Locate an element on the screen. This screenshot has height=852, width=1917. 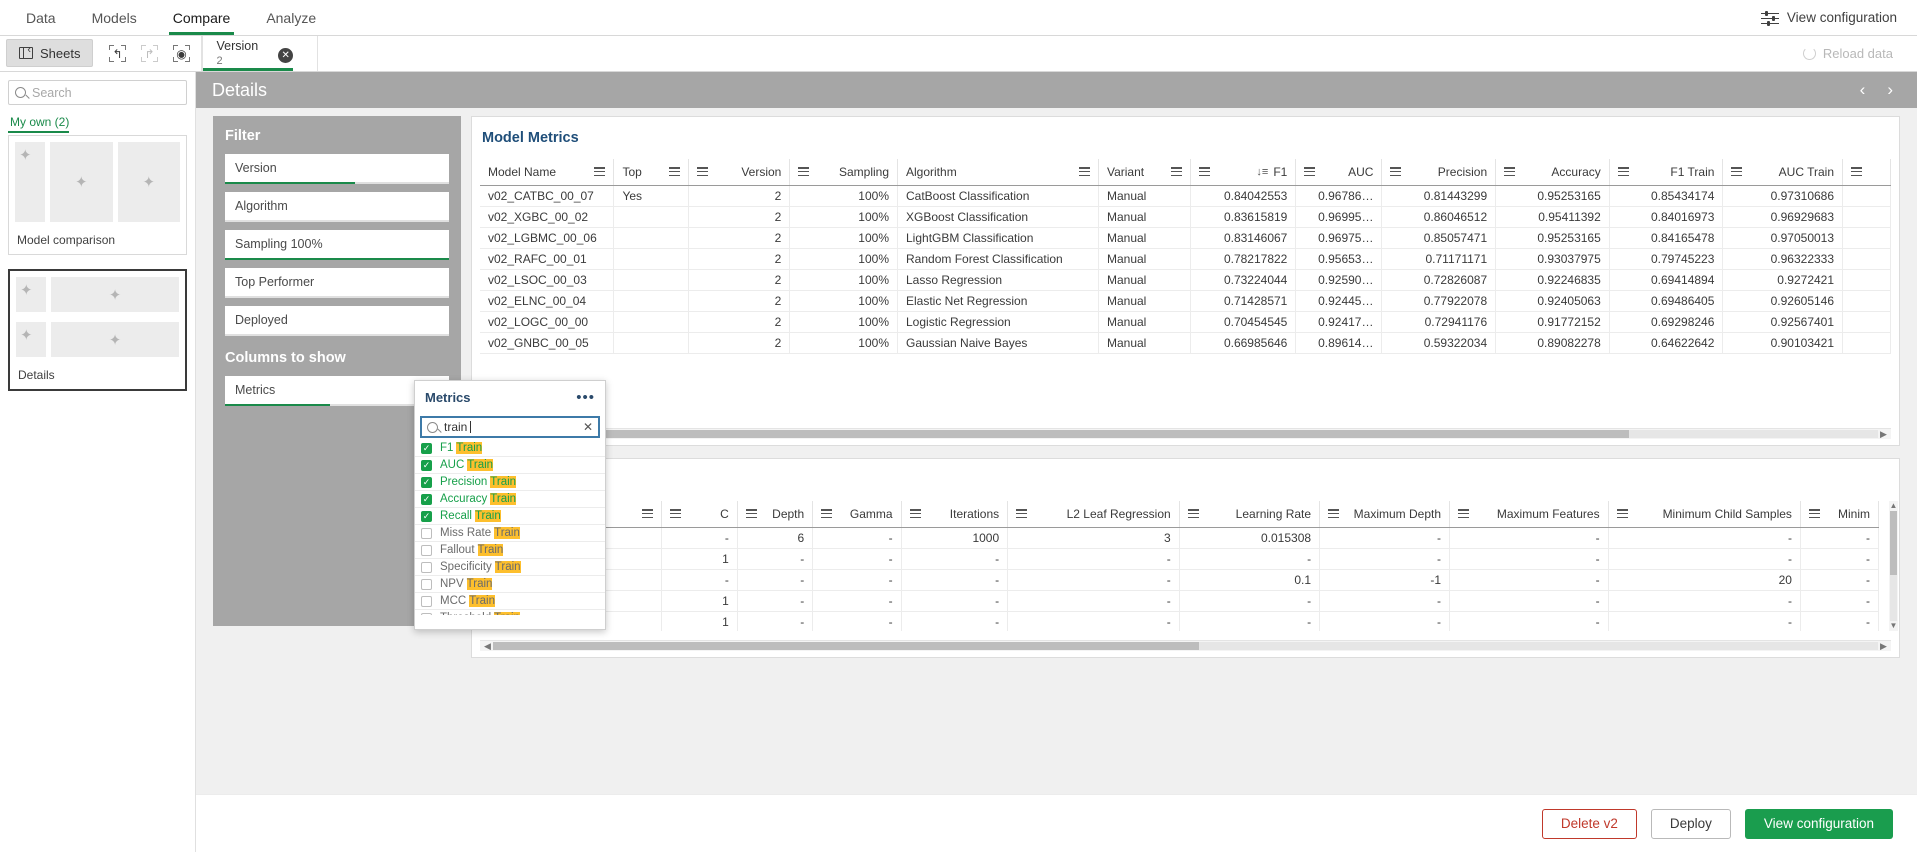
column-header-top: Top is located at coordinates (651, 172).